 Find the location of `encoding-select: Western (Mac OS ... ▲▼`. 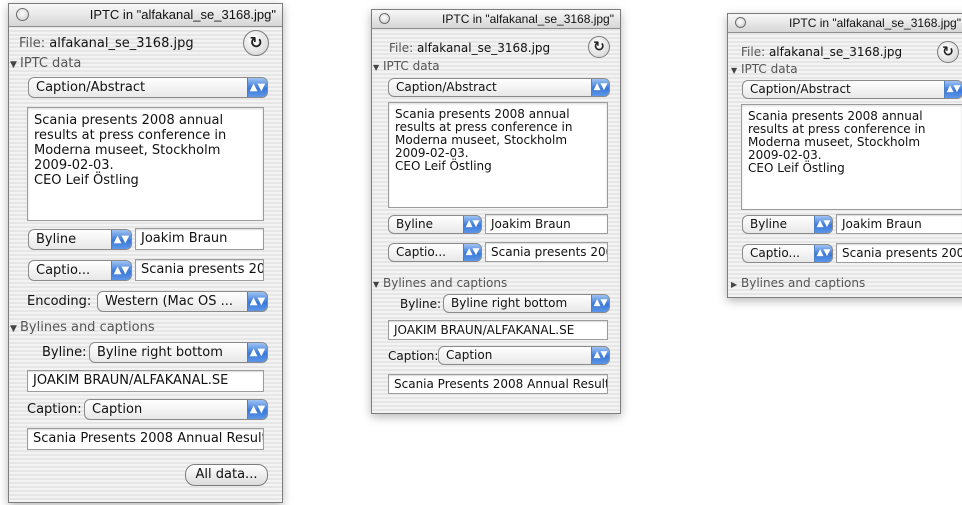

encoding-select: Western (Mac OS ... ▲▼ is located at coordinates (182, 301).